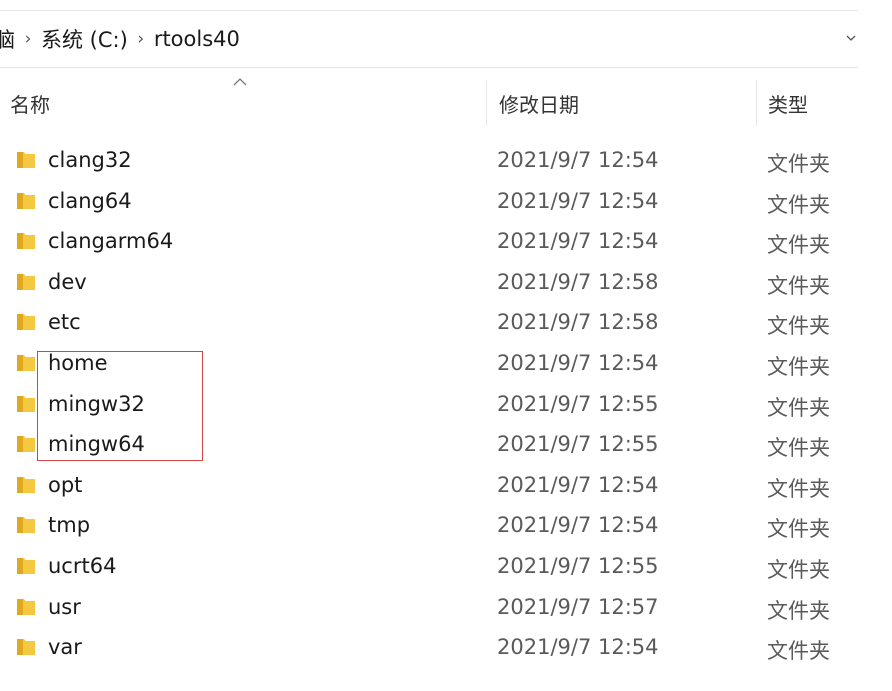 The image size is (892, 691). What do you see at coordinates (429, 282) in the screenshot?
I see `file-row-dev: dev 2021/9/7 12:58 文件夹` at bounding box center [429, 282].